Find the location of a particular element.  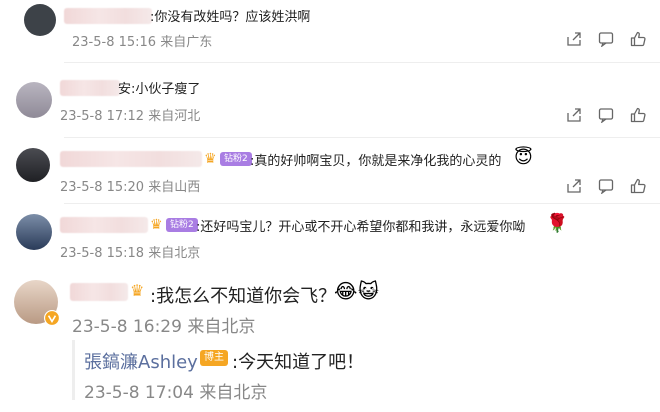

comment-meta: 23-5-8 16:29 来自北京 is located at coordinates (164, 327).